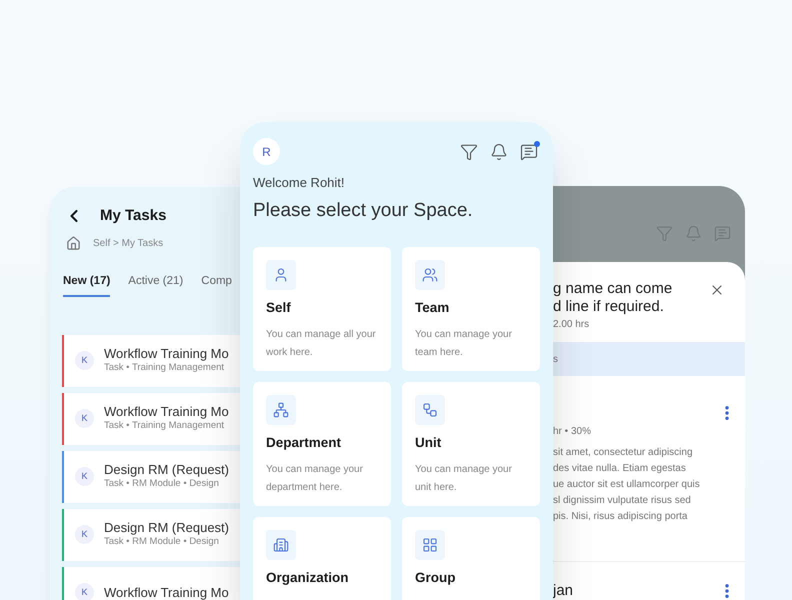  What do you see at coordinates (627, 485) in the screenshot?
I see `body-text-line: ue auctor sit est ullamcorper quis` at bounding box center [627, 485].